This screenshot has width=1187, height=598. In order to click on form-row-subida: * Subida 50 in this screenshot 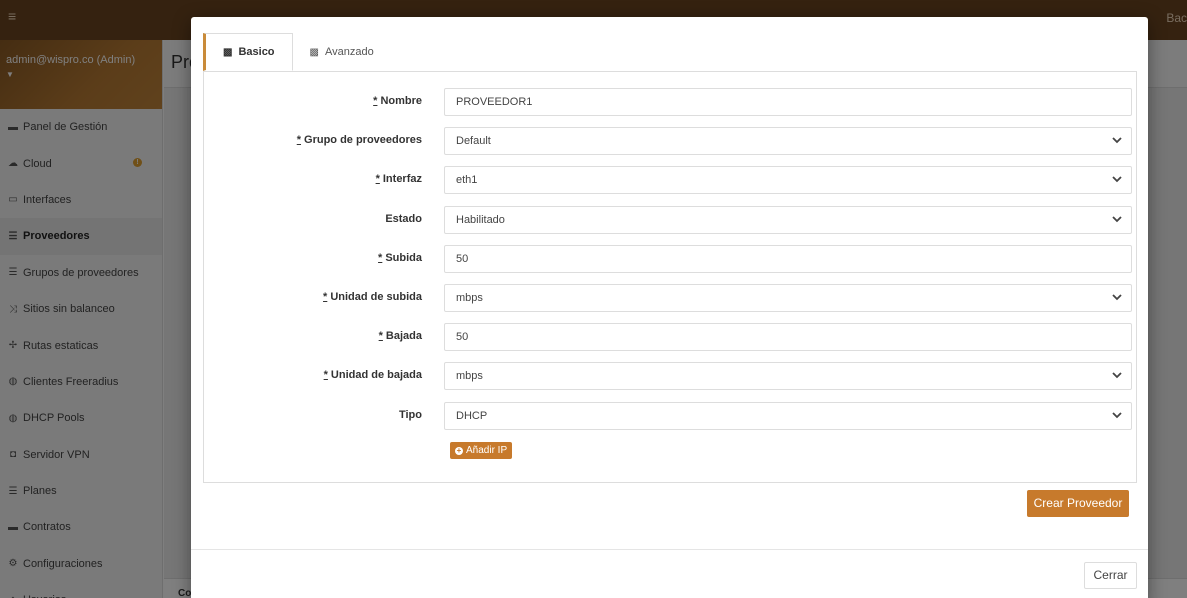, I will do `click(671, 258)`.